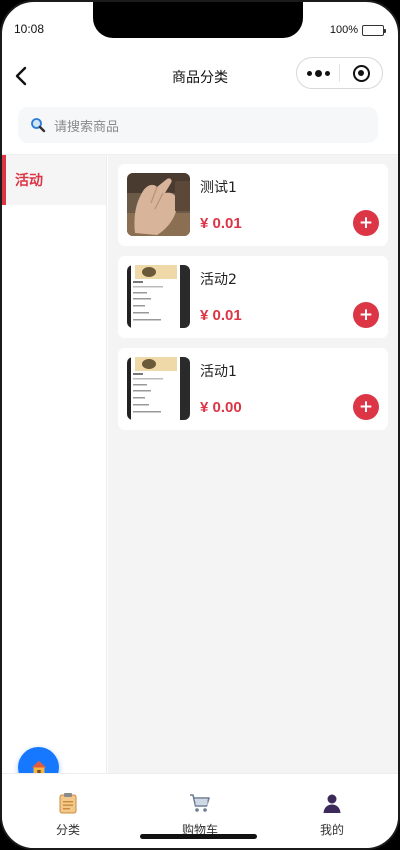  I want to click on battery-text: 100%, so click(343, 30).